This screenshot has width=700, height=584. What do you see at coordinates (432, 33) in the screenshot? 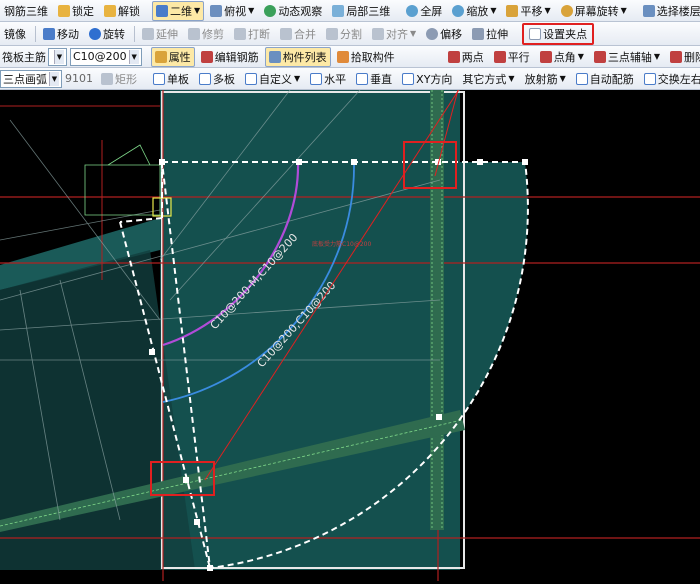
I see `offset-icon` at bounding box center [432, 33].